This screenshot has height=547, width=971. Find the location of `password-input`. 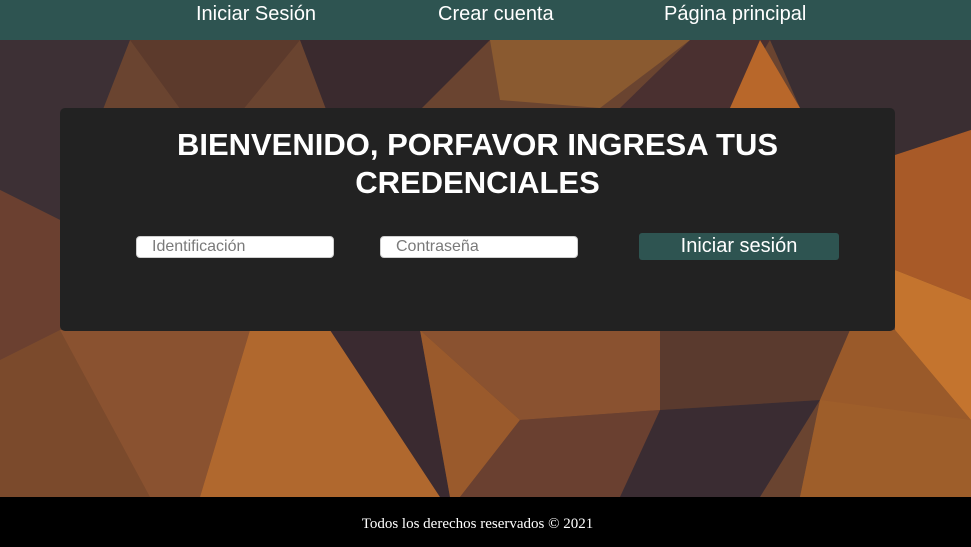

password-input is located at coordinates (479, 247).